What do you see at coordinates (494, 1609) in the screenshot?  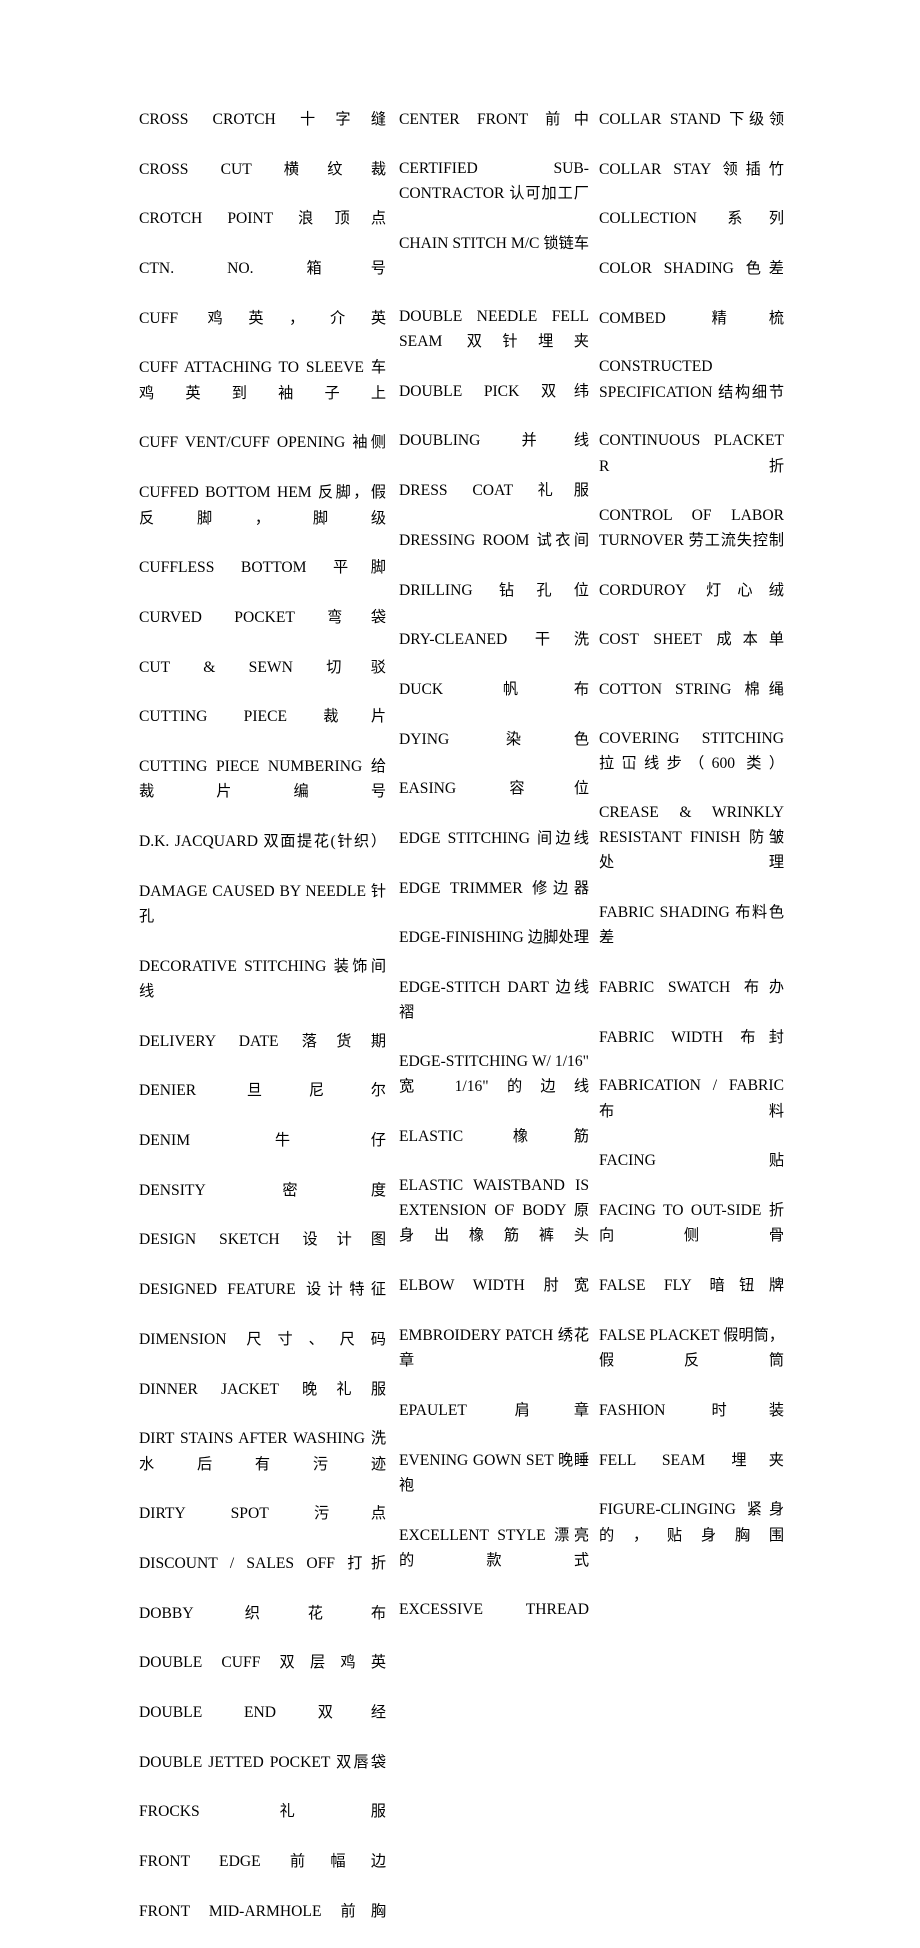 I see `glossary-entry: EXCESSIVE THREAD` at bounding box center [494, 1609].